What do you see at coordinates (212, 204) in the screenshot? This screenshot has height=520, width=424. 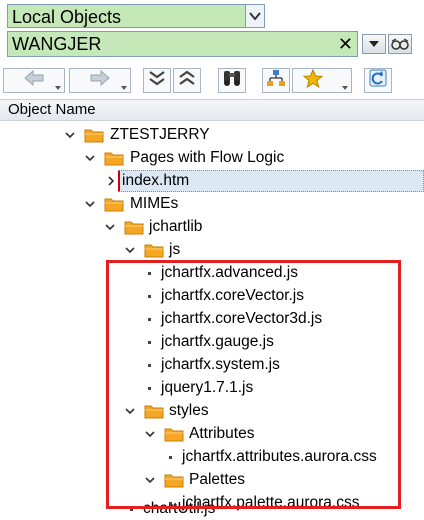 I see `tree-node-mimes: MIMEs` at bounding box center [212, 204].